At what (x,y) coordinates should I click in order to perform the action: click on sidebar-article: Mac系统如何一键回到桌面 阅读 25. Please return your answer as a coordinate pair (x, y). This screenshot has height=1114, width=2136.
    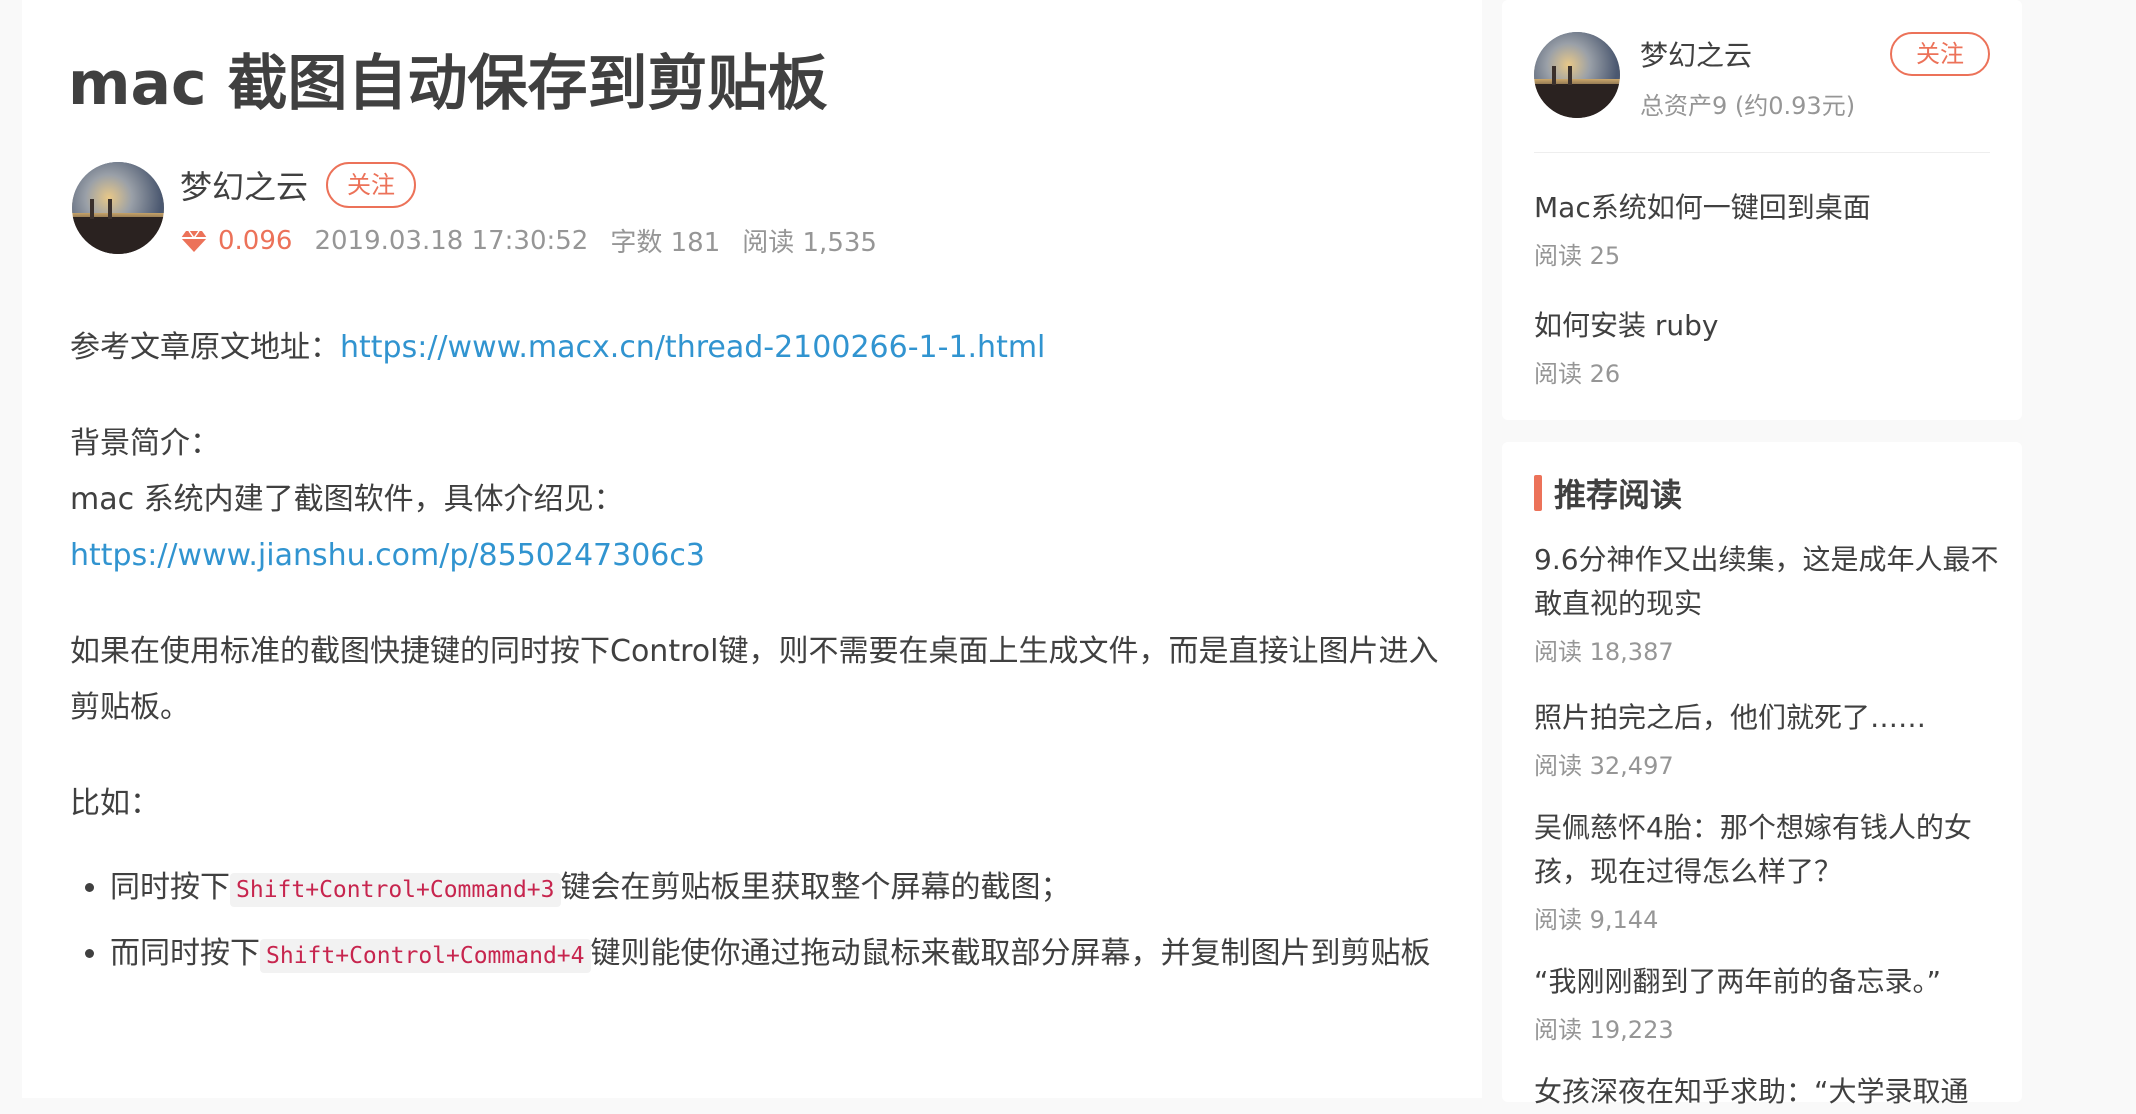
    Looking at the image, I should click on (1769, 230).